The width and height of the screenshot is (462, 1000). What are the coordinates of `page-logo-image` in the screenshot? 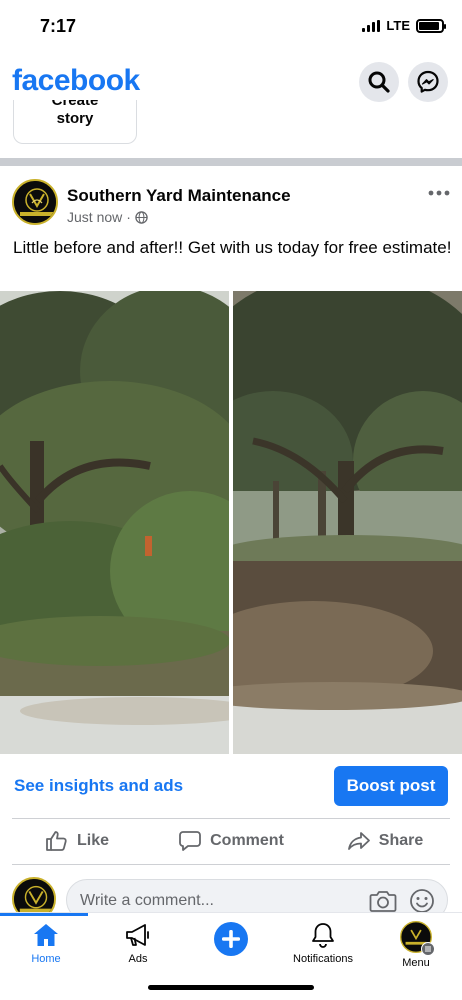 It's located at (35, 202).